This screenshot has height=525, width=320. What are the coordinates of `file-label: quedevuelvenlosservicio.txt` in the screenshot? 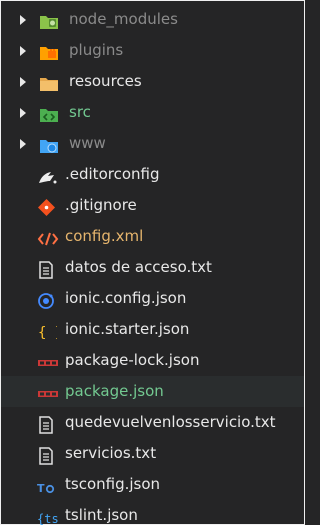 It's located at (170, 422).